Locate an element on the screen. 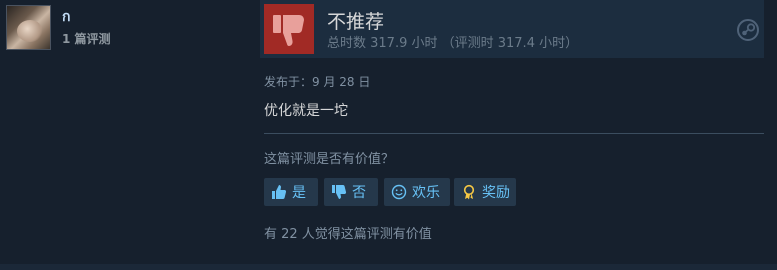 Image resolution: width=777 pixels, height=270 pixels. award-button: 奖励 is located at coordinates (485, 192).